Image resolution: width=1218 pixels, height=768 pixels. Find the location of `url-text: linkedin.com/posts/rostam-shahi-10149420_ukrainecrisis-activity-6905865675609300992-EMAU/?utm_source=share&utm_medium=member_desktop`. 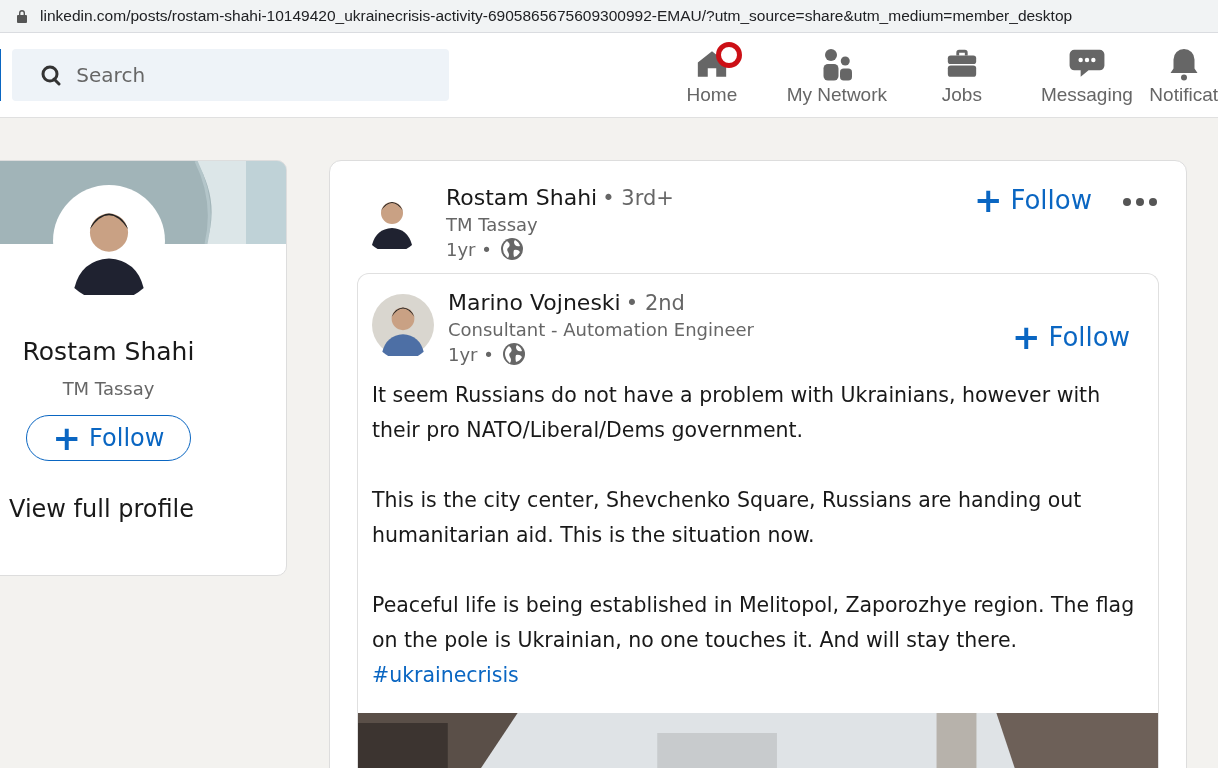

url-text: linkedin.com/posts/rostam-shahi-10149420_ukrainecrisis-activity-6905865675609300992-EMAU/?utm_source=share&utm_medium=member_desktop is located at coordinates (556, 16).